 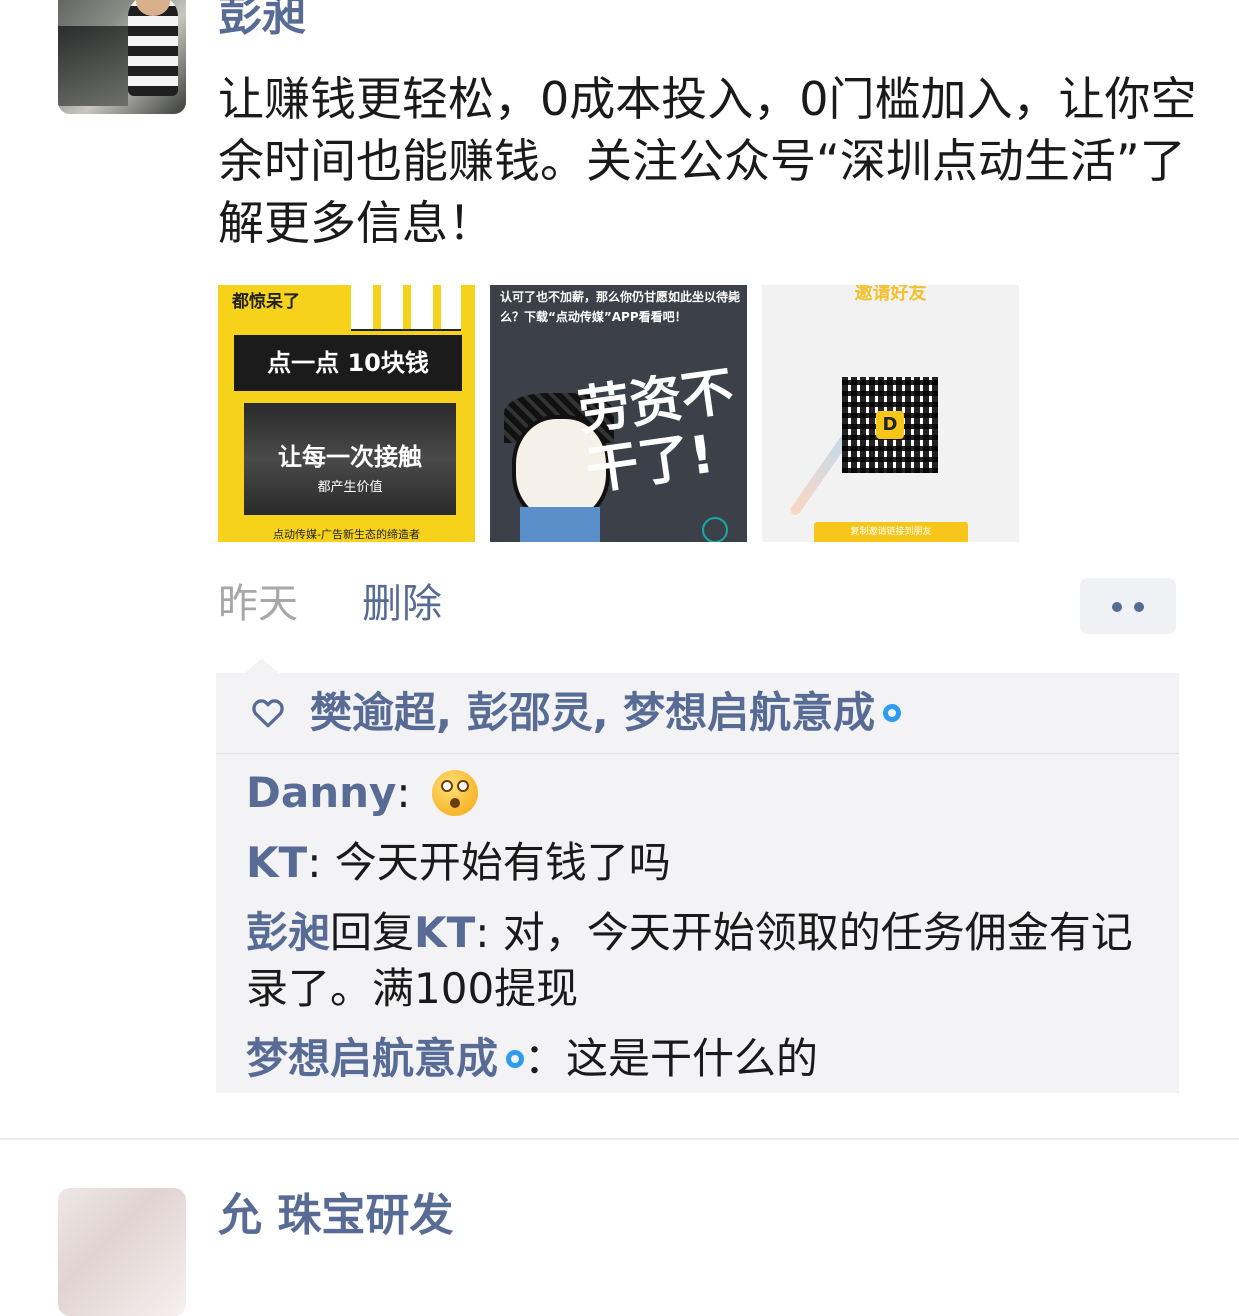 I want to click on comment-item: KT: 今天开始有钱了吗, so click(x=706, y=863).